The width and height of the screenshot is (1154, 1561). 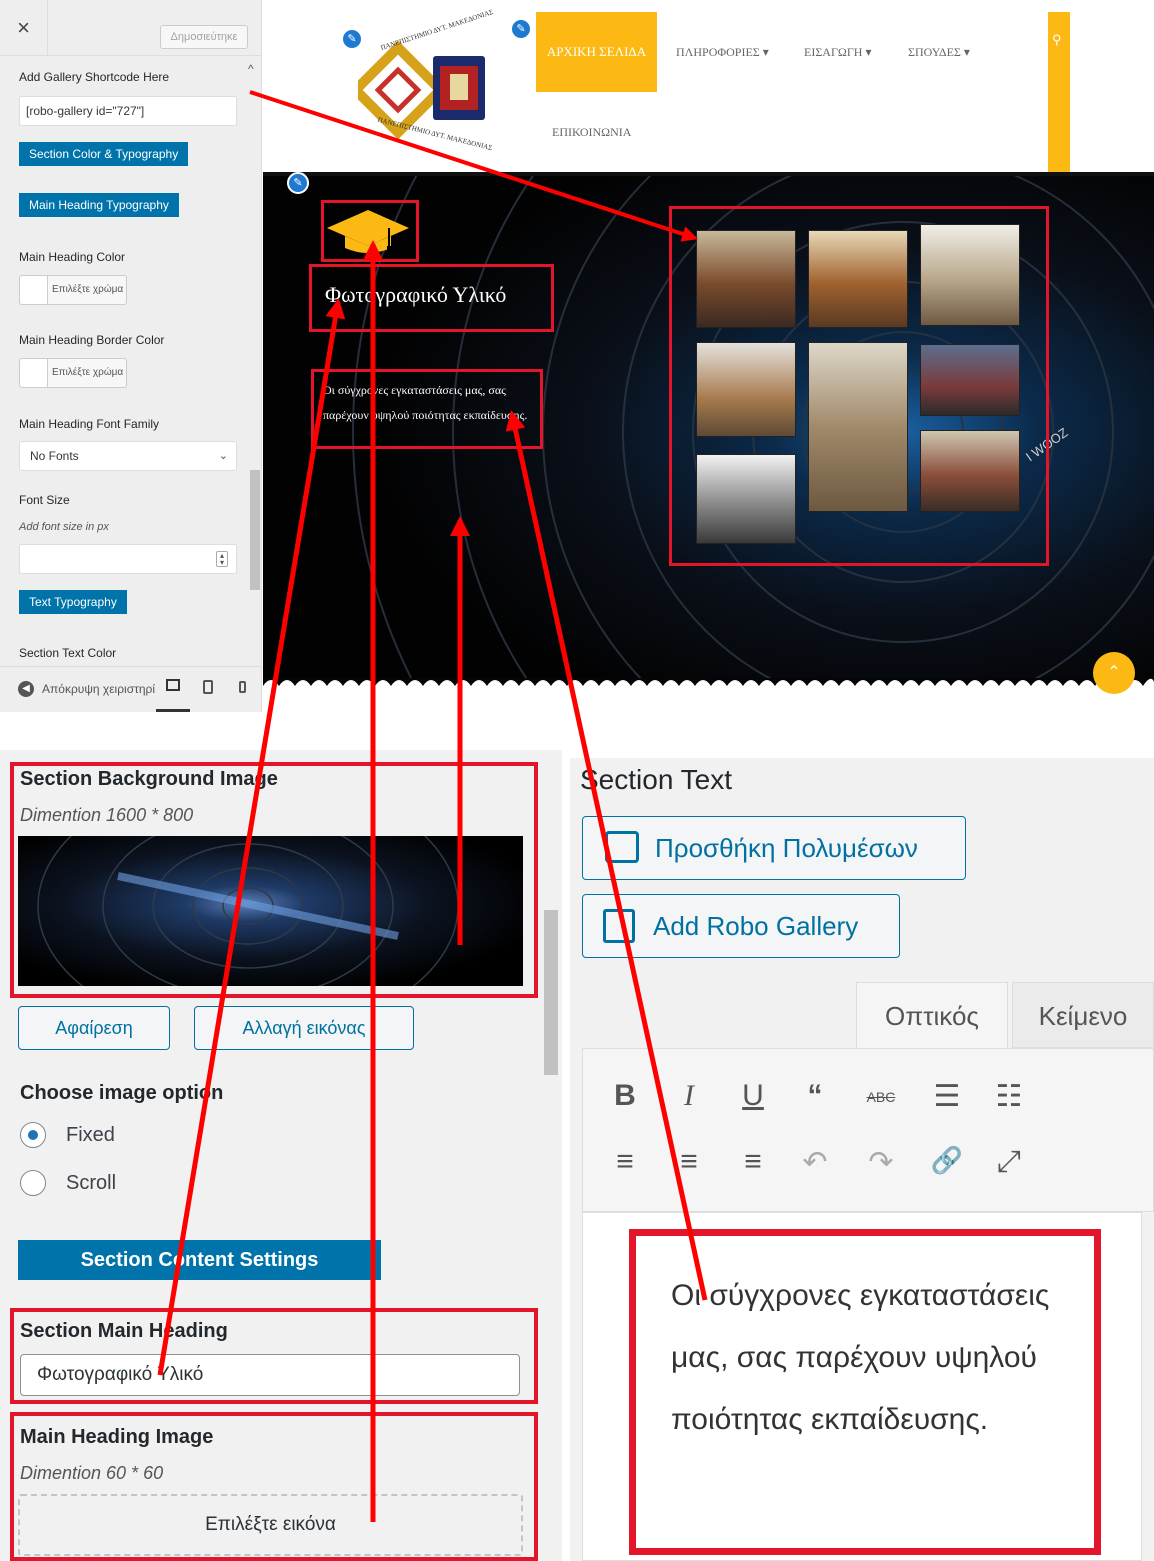 What do you see at coordinates (72, 257) in the screenshot?
I see `main-heading-color-label: Main Heading Color` at bounding box center [72, 257].